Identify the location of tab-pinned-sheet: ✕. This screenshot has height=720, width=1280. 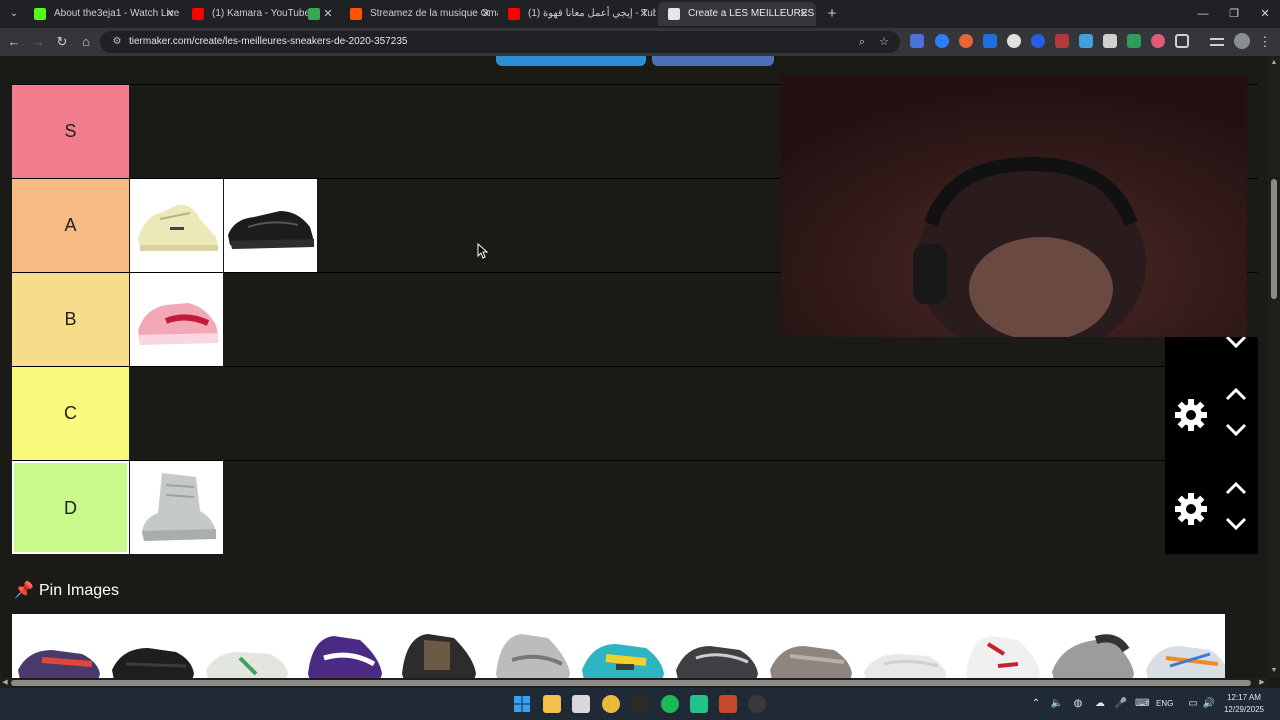
(319, 14).